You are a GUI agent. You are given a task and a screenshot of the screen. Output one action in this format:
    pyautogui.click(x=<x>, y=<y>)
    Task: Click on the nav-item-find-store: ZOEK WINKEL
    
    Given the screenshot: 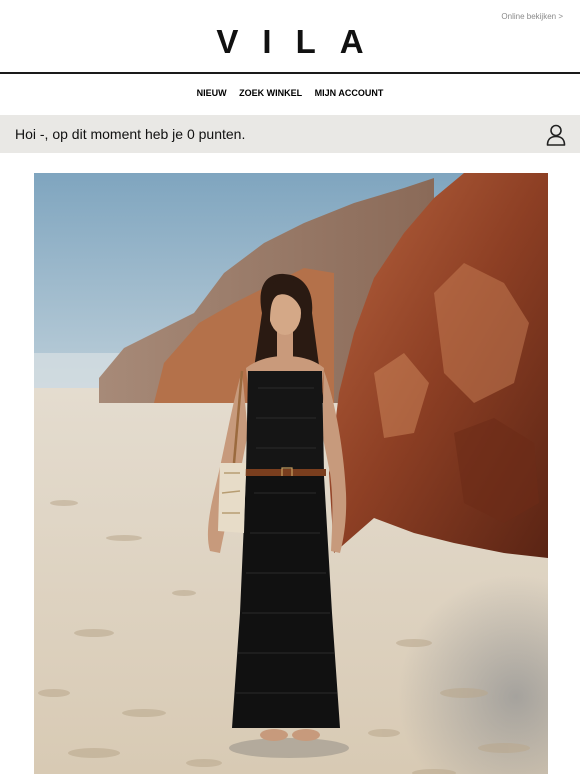 What is the action you would take?
    pyautogui.click(x=270, y=93)
    